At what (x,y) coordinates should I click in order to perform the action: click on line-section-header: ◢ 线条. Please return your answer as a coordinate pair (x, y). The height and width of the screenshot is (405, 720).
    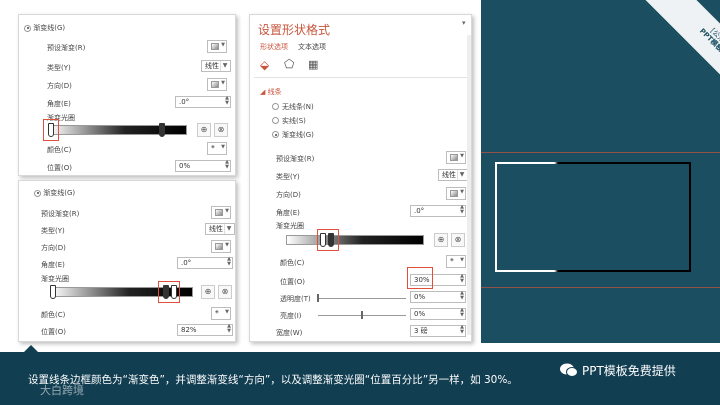
    Looking at the image, I should click on (271, 92).